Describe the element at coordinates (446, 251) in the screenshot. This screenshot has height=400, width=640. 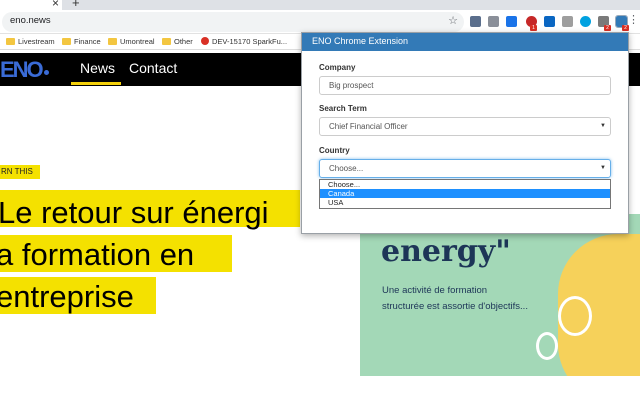
I see `card-title: energy"` at that location.